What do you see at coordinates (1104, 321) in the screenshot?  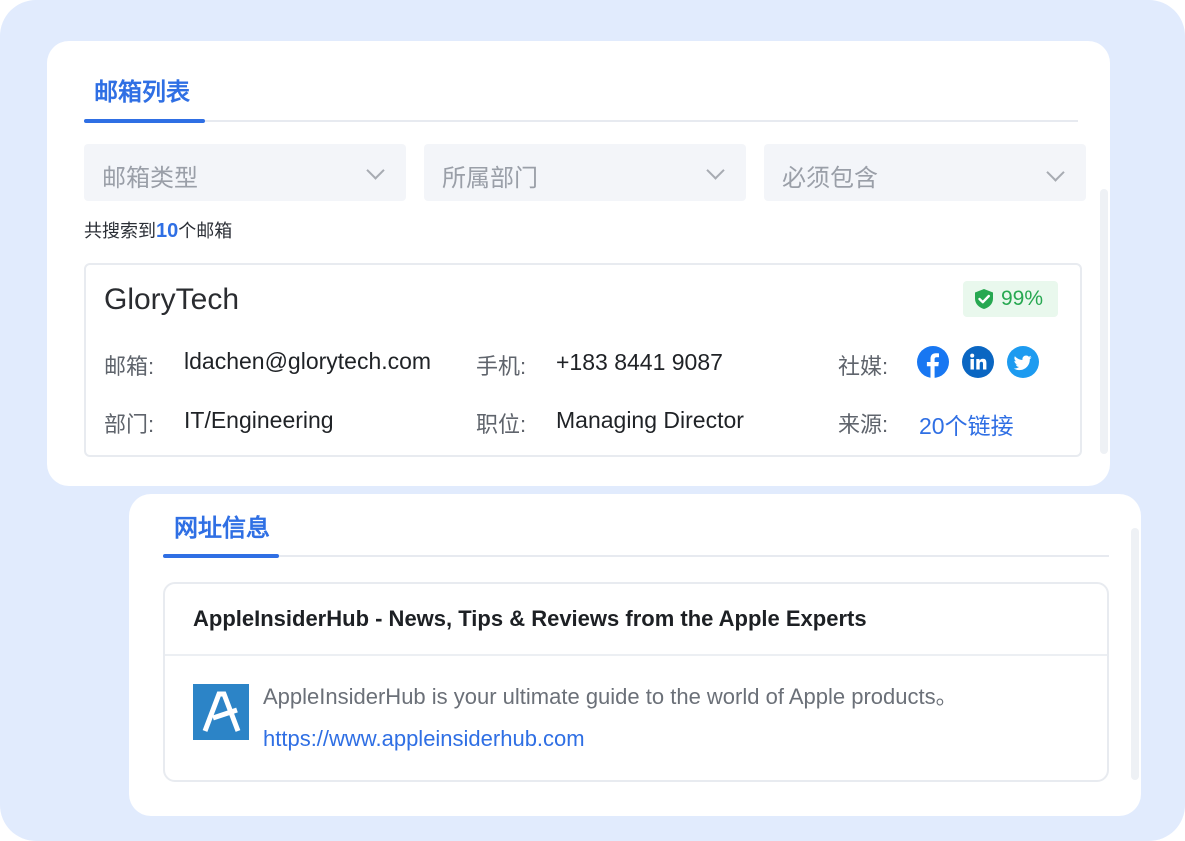 I see `email-panel-scrollbar` at bounding box center [1104, 321].